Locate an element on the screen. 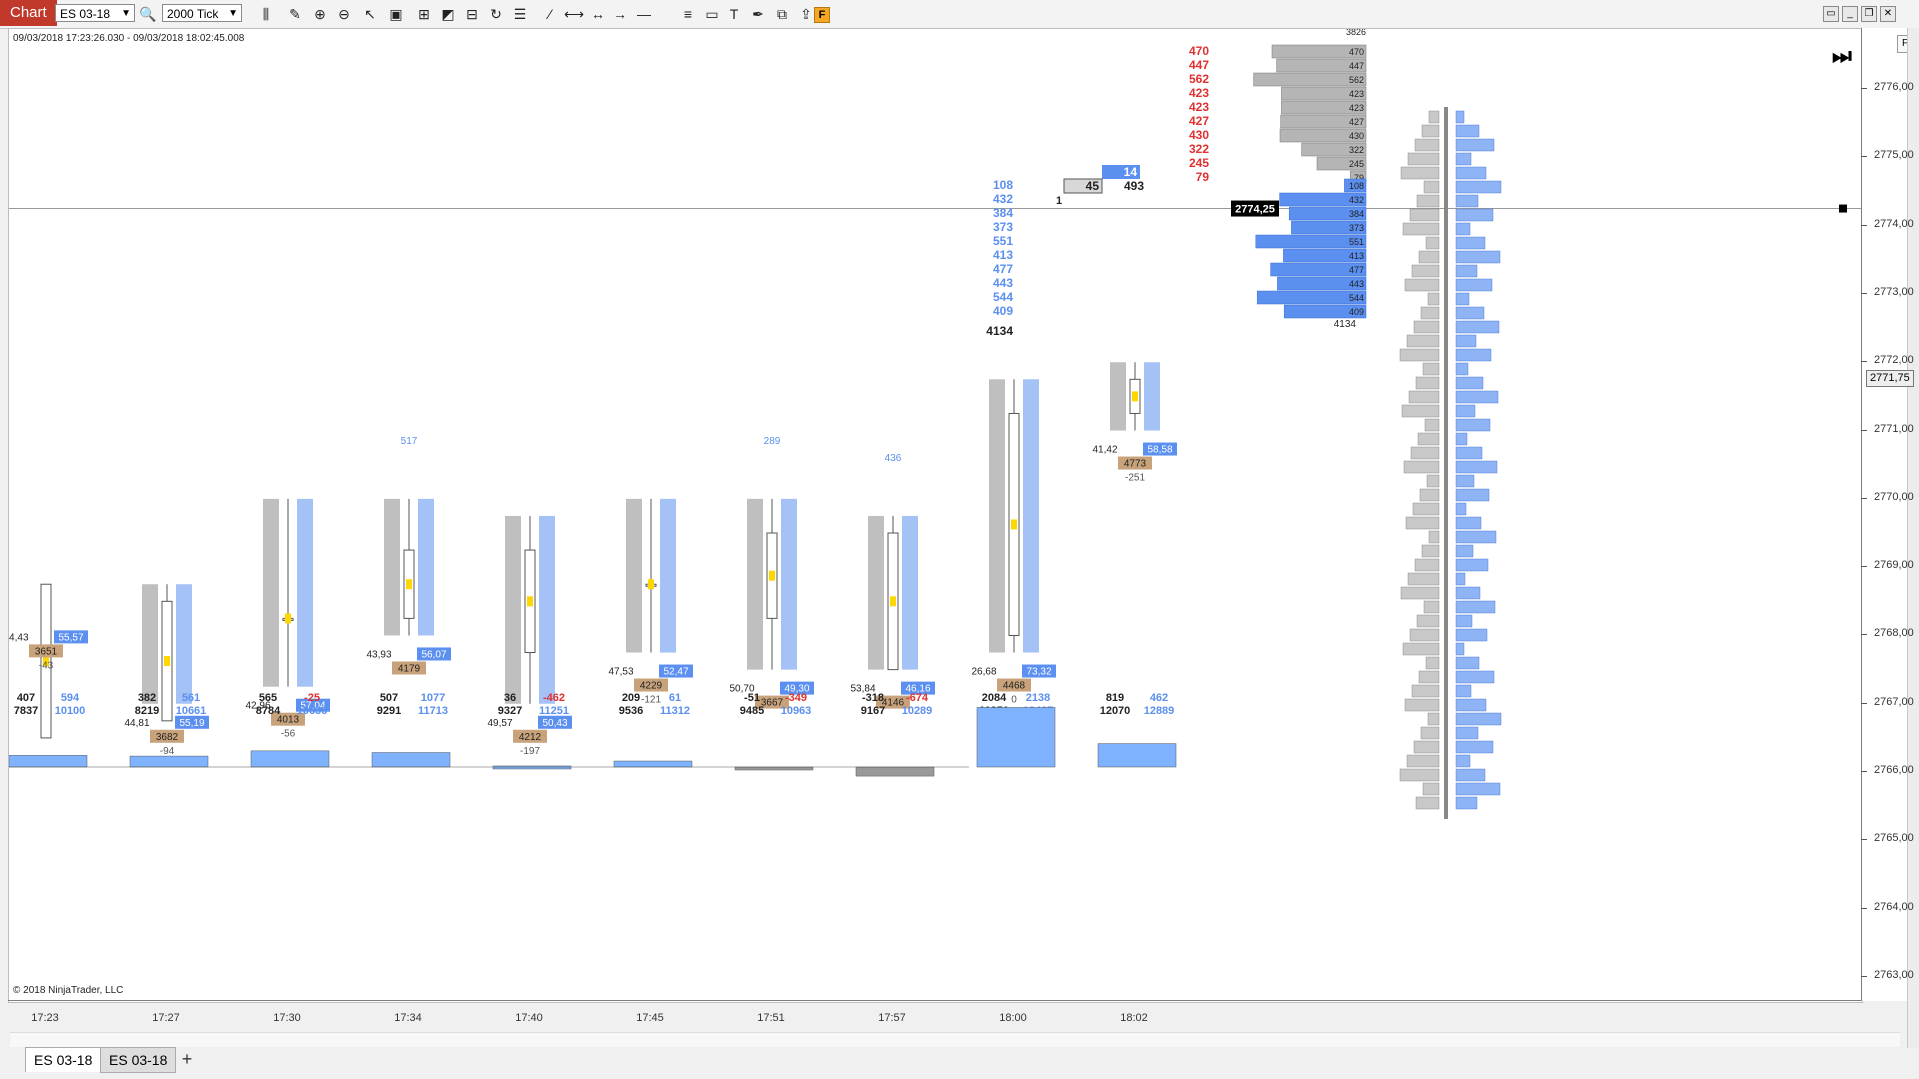  chart-menu-button: Chart is located at coordinates (28, 13).